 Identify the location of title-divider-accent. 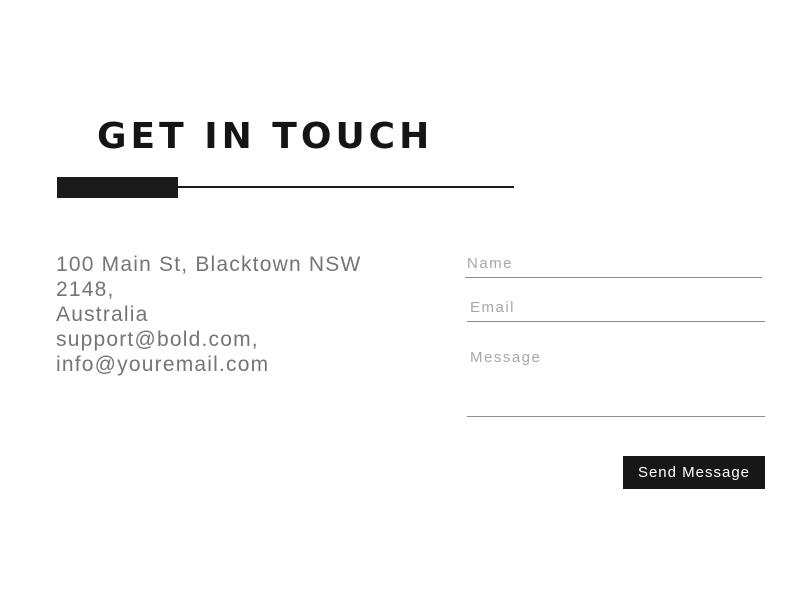
(117, 187).